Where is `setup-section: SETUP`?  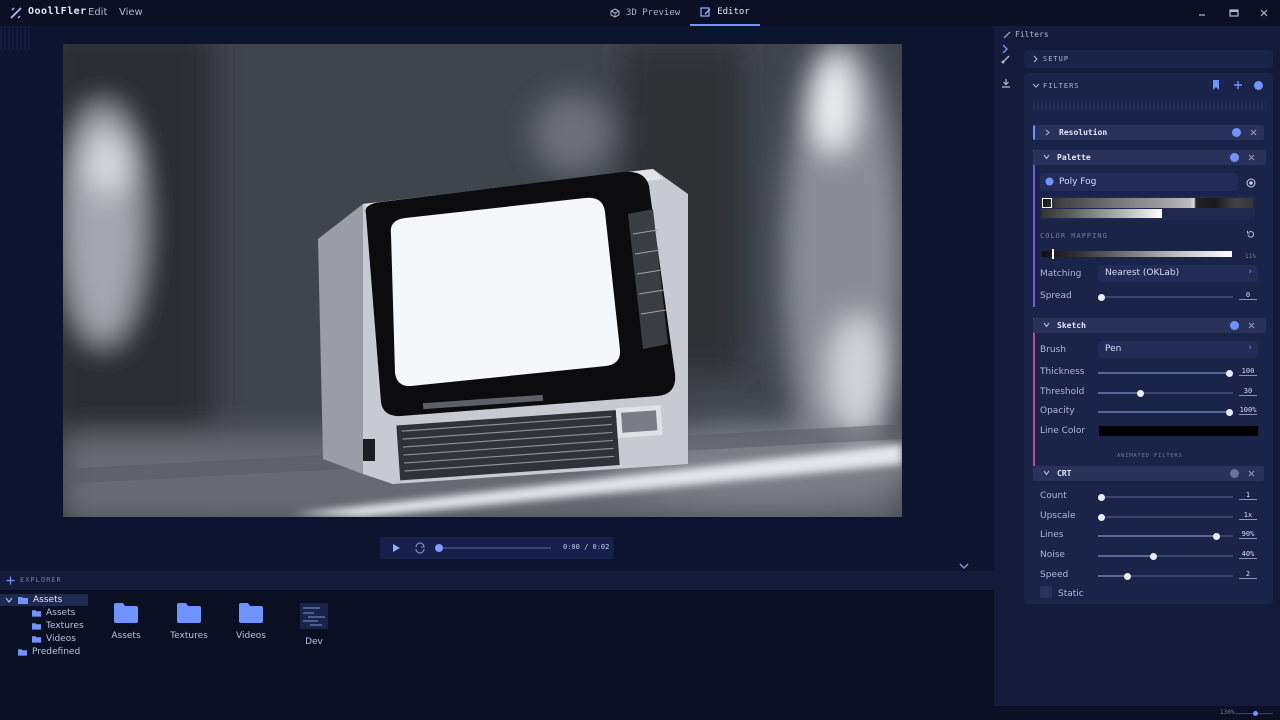
setup-section: SETUP is located at coordinates (1148, 59).